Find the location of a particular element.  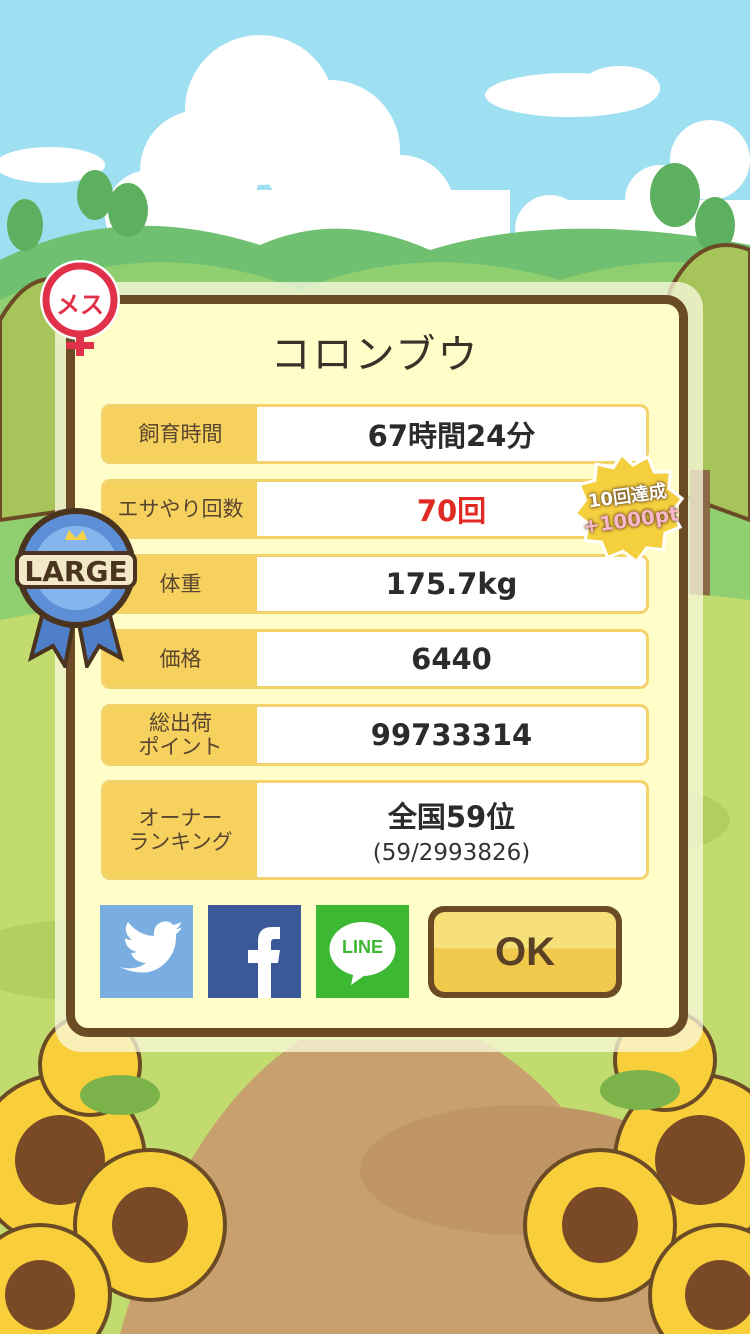

line-share-button: LINE is located at coordinates (362, 951).